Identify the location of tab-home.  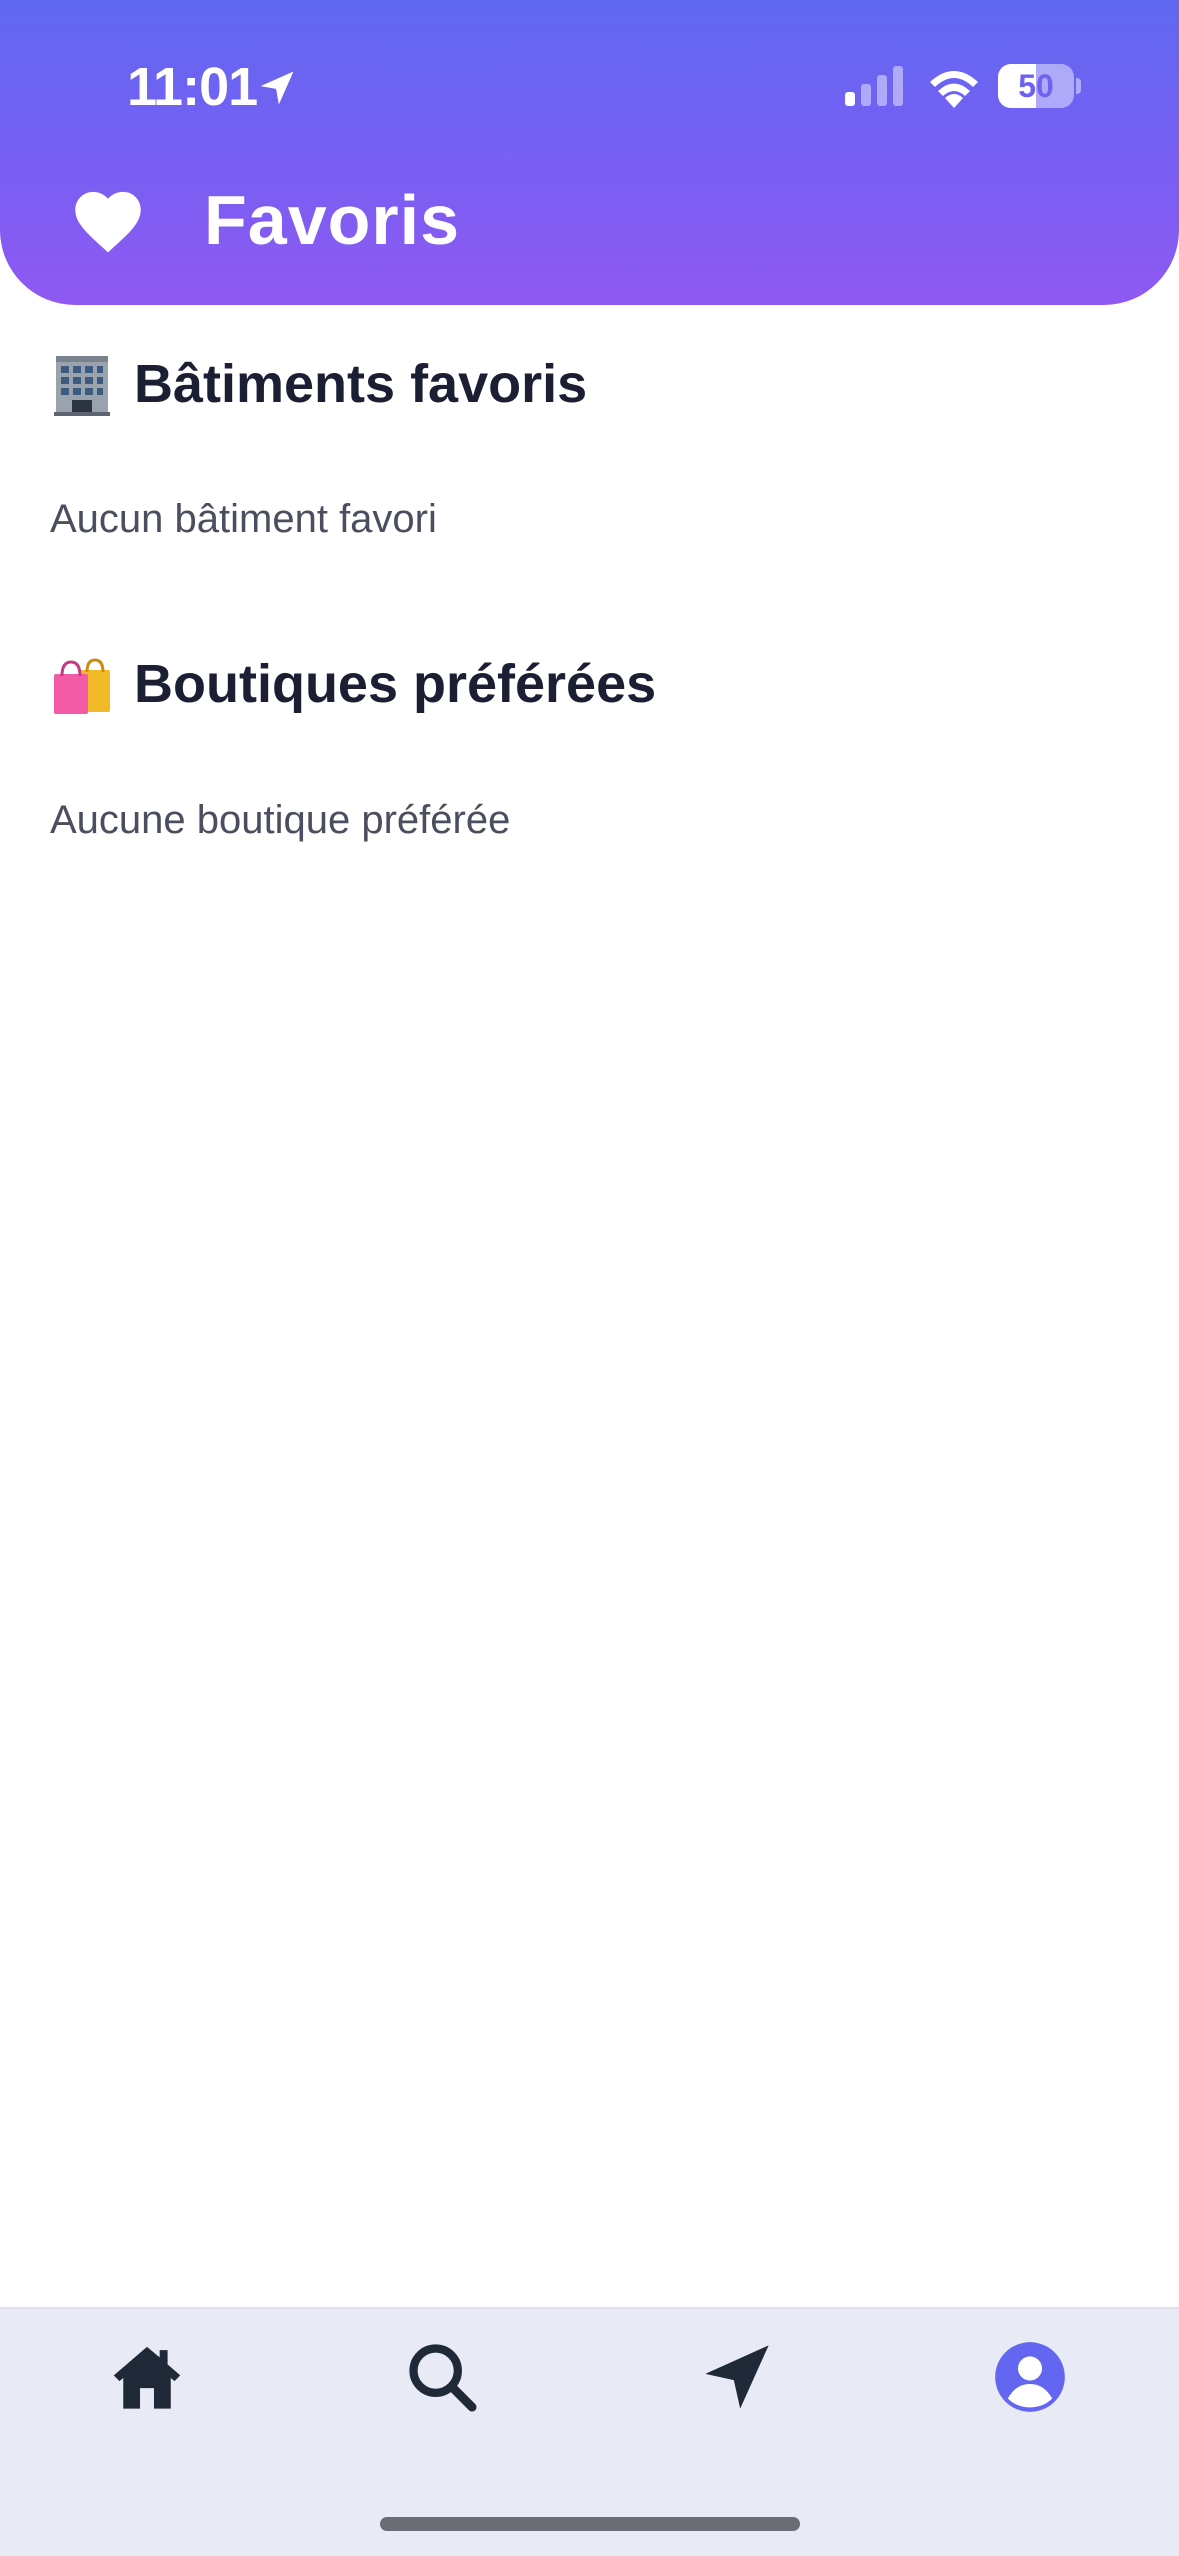
(147, 2377).